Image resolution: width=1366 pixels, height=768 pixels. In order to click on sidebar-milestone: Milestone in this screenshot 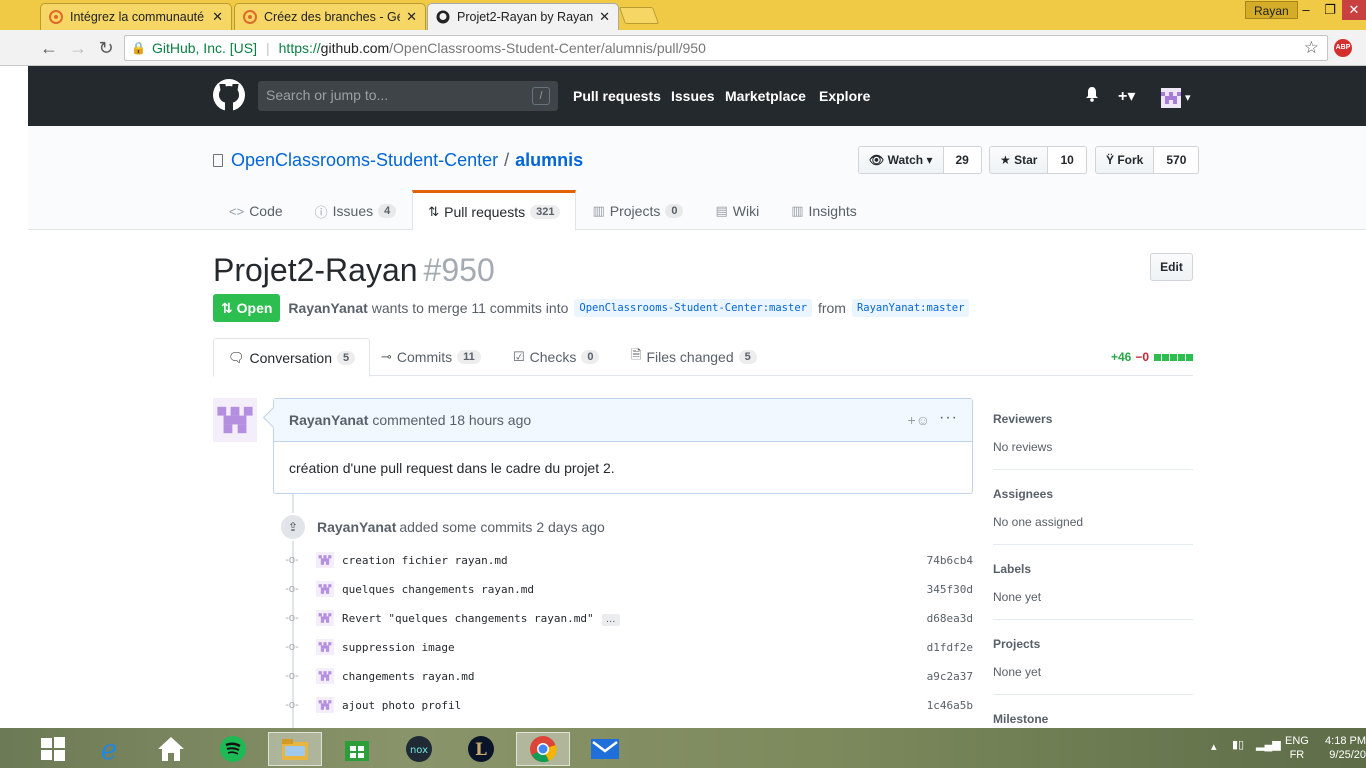, I will do `click(1093, 720)`.